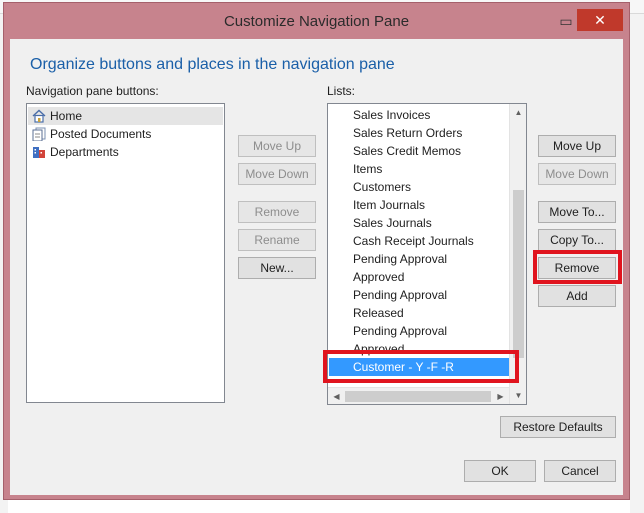 The height and width of the screenshot is (513, 644). I want to click on scroll-right-arrow-icon: ▶, so click(500, 396).